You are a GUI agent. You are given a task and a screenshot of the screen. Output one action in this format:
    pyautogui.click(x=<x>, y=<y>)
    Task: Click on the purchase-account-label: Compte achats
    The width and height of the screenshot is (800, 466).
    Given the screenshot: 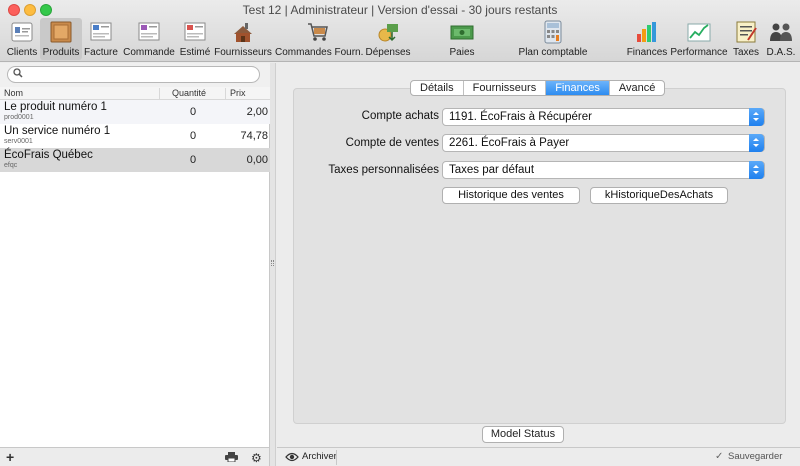 What is the action you would take?
    pyautogui.click(x=400, y=116)
    